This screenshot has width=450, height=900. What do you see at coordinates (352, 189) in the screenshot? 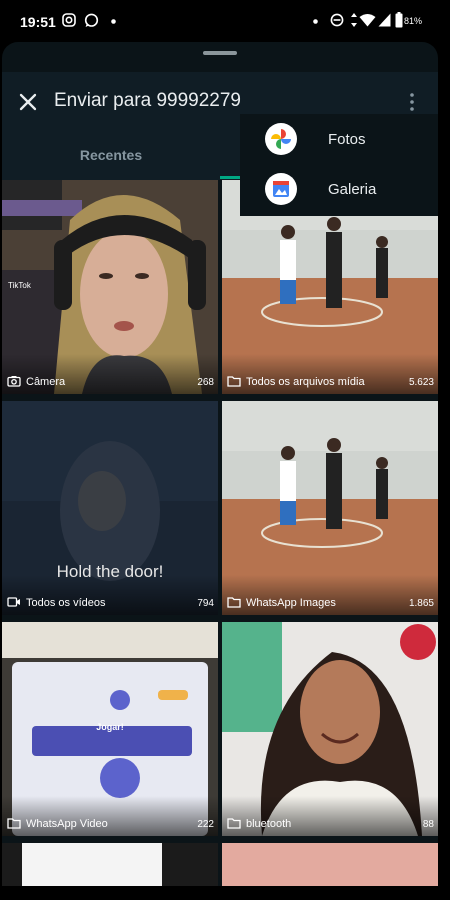
I see `chooser-label: Galeria` at bounding box center [352, 189].